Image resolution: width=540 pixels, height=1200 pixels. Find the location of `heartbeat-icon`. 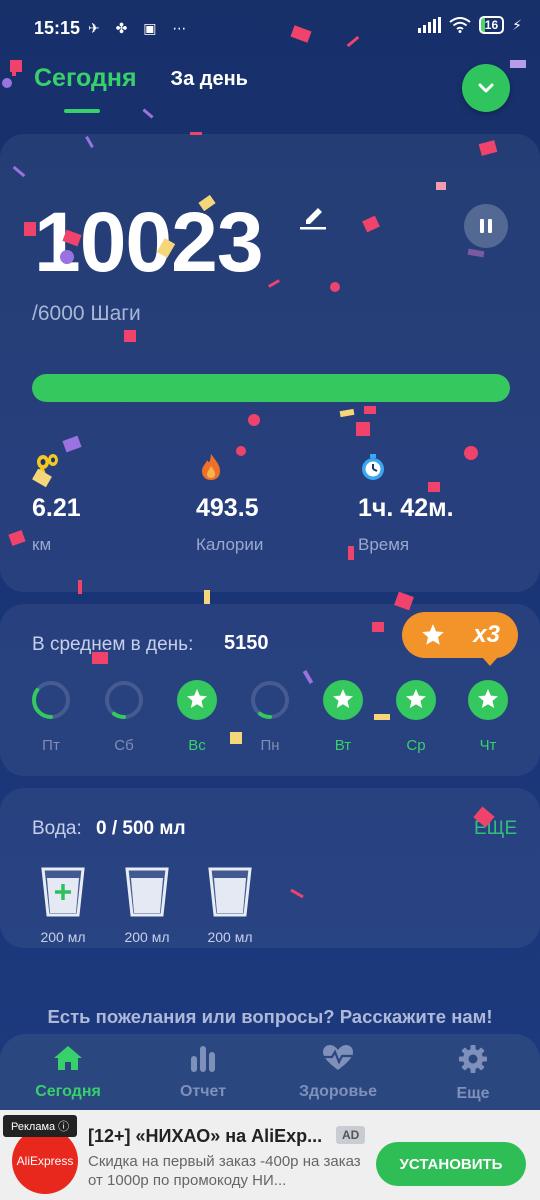

heartbeat-icon is located at coordinates (338, 1057).